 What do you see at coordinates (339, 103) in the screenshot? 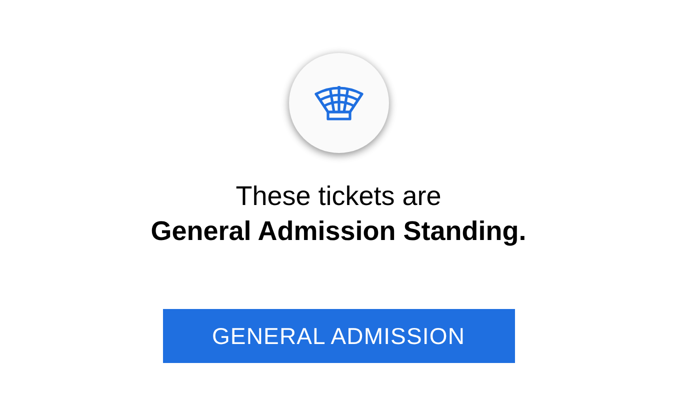
I see `stadium-seating-icon` at bounding box center [339, 103].